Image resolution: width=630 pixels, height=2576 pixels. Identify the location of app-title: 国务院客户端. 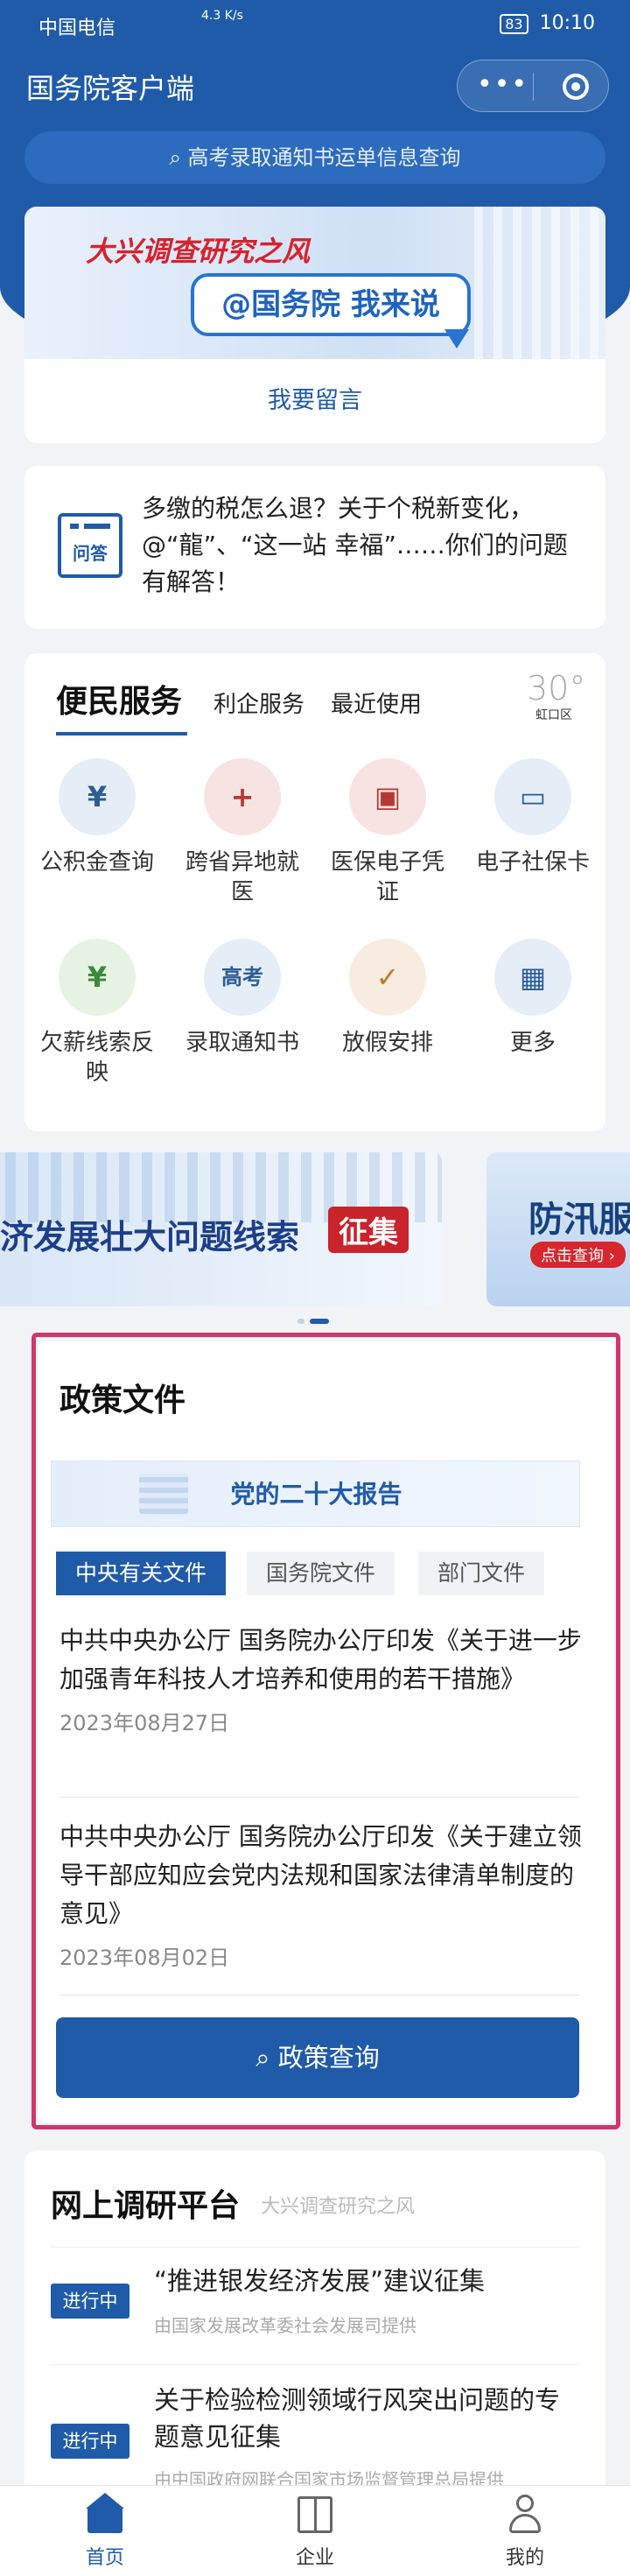
(110, 88).